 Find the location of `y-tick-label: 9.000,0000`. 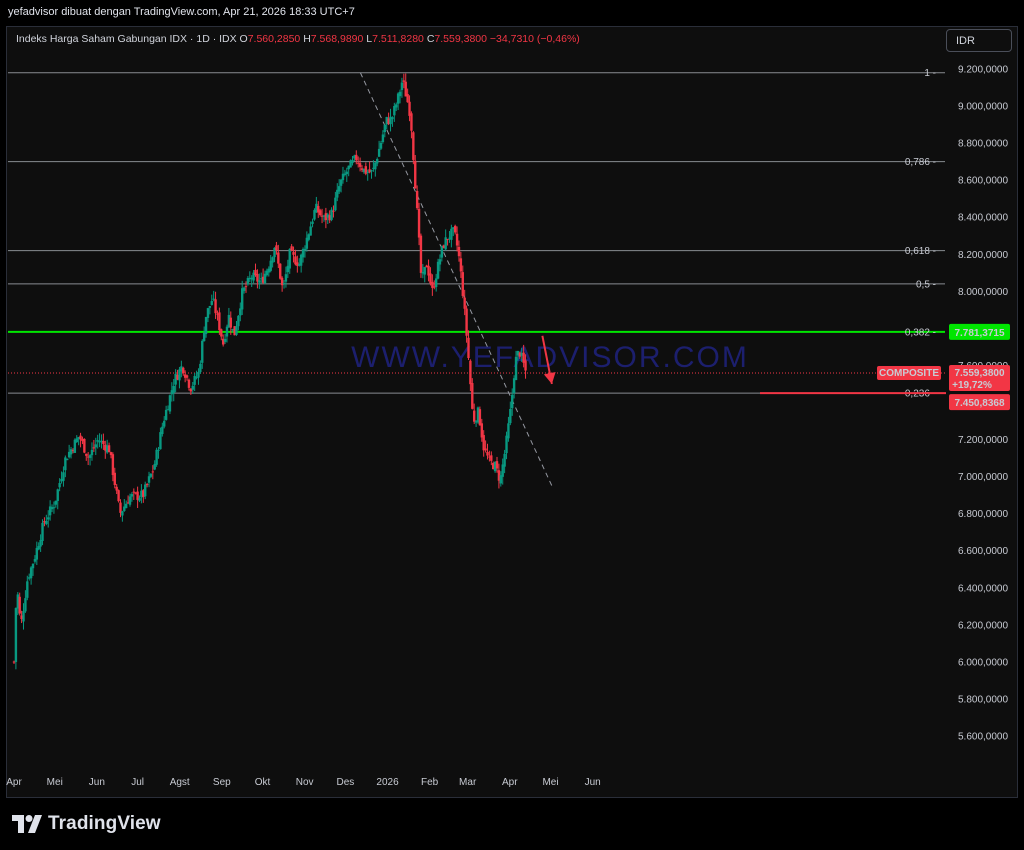

y-tick-label: 9.000,0000 is located at coordinates (983, 107).